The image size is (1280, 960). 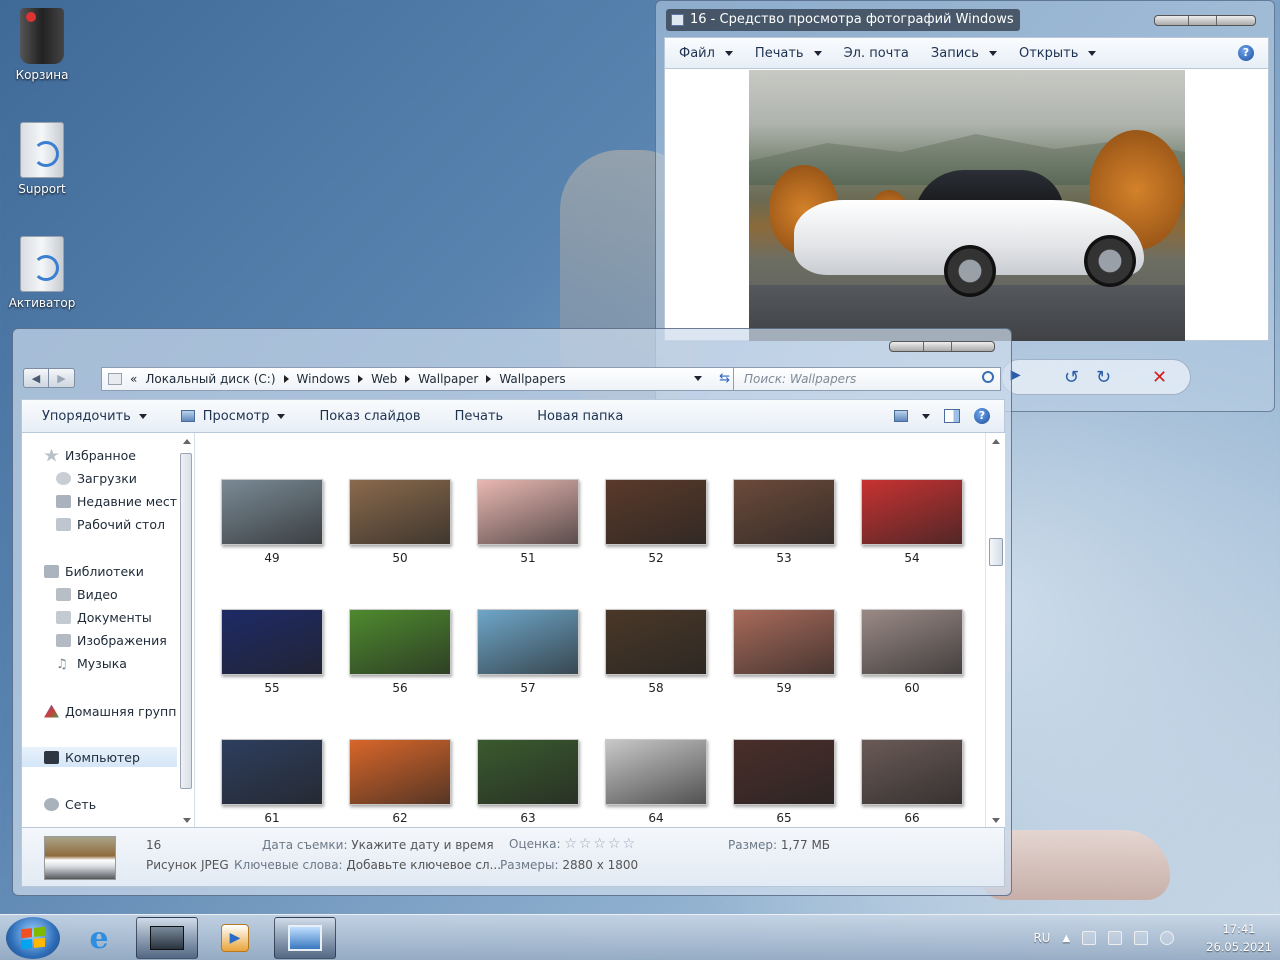 What do you see at coordinates (1041, 938) in the screenshot?
I see `language-indicator: RU` at bounding box center [1041, 938].